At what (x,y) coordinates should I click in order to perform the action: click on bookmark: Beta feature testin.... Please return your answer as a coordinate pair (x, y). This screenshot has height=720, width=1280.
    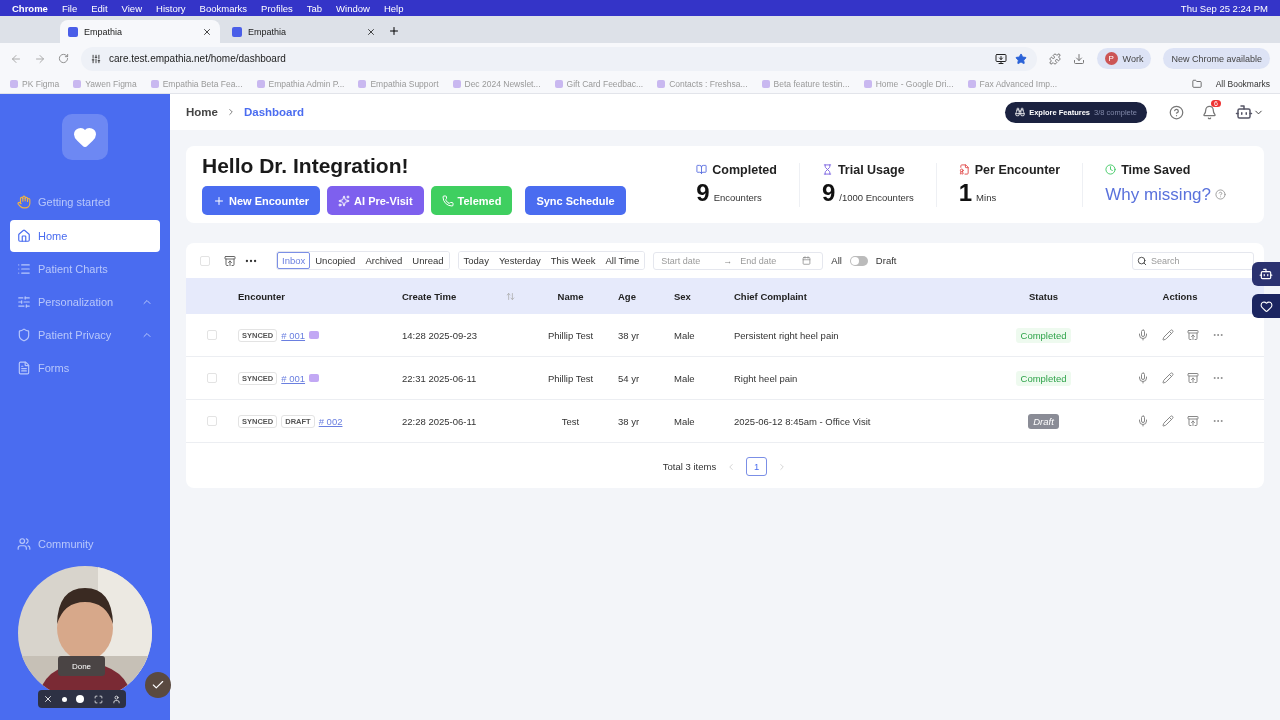
    Looking at the image, I should click on (805, 83).